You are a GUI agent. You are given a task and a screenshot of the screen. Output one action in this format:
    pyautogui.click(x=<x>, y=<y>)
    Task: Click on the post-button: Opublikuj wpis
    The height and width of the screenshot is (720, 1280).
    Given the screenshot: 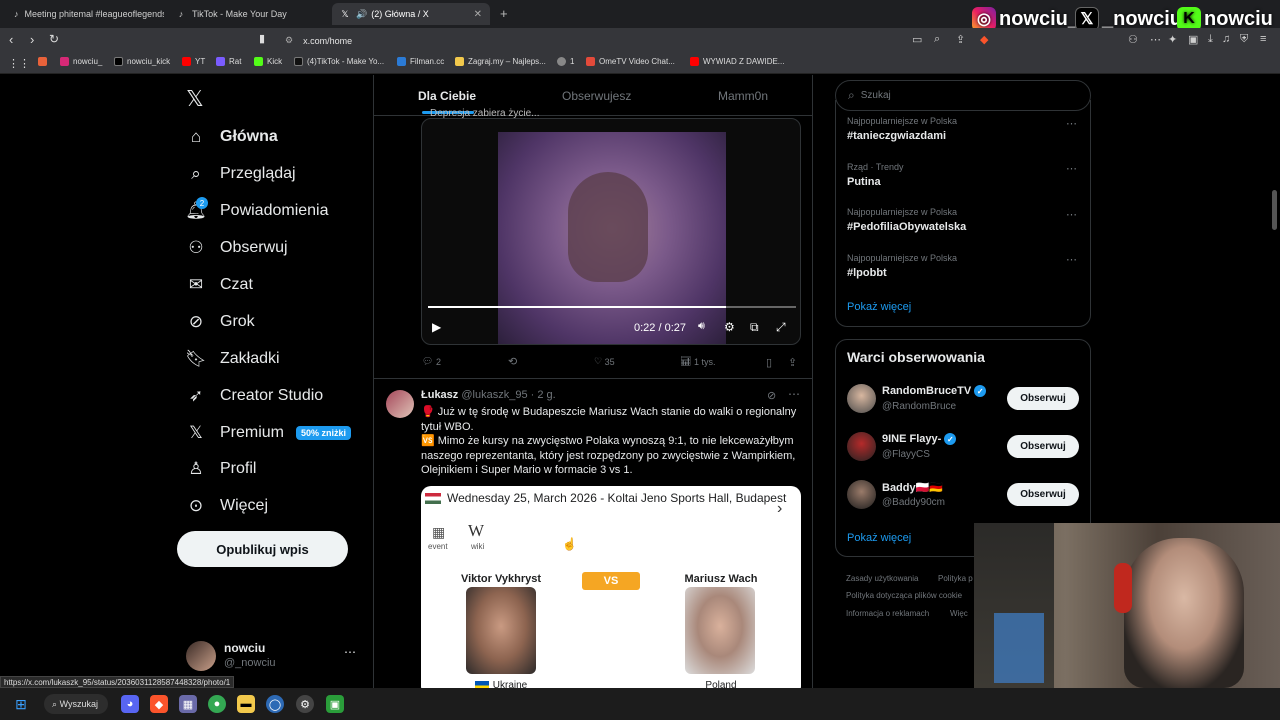 What is the action you would take?
    pyautogui.click(x=262, y=549)
    